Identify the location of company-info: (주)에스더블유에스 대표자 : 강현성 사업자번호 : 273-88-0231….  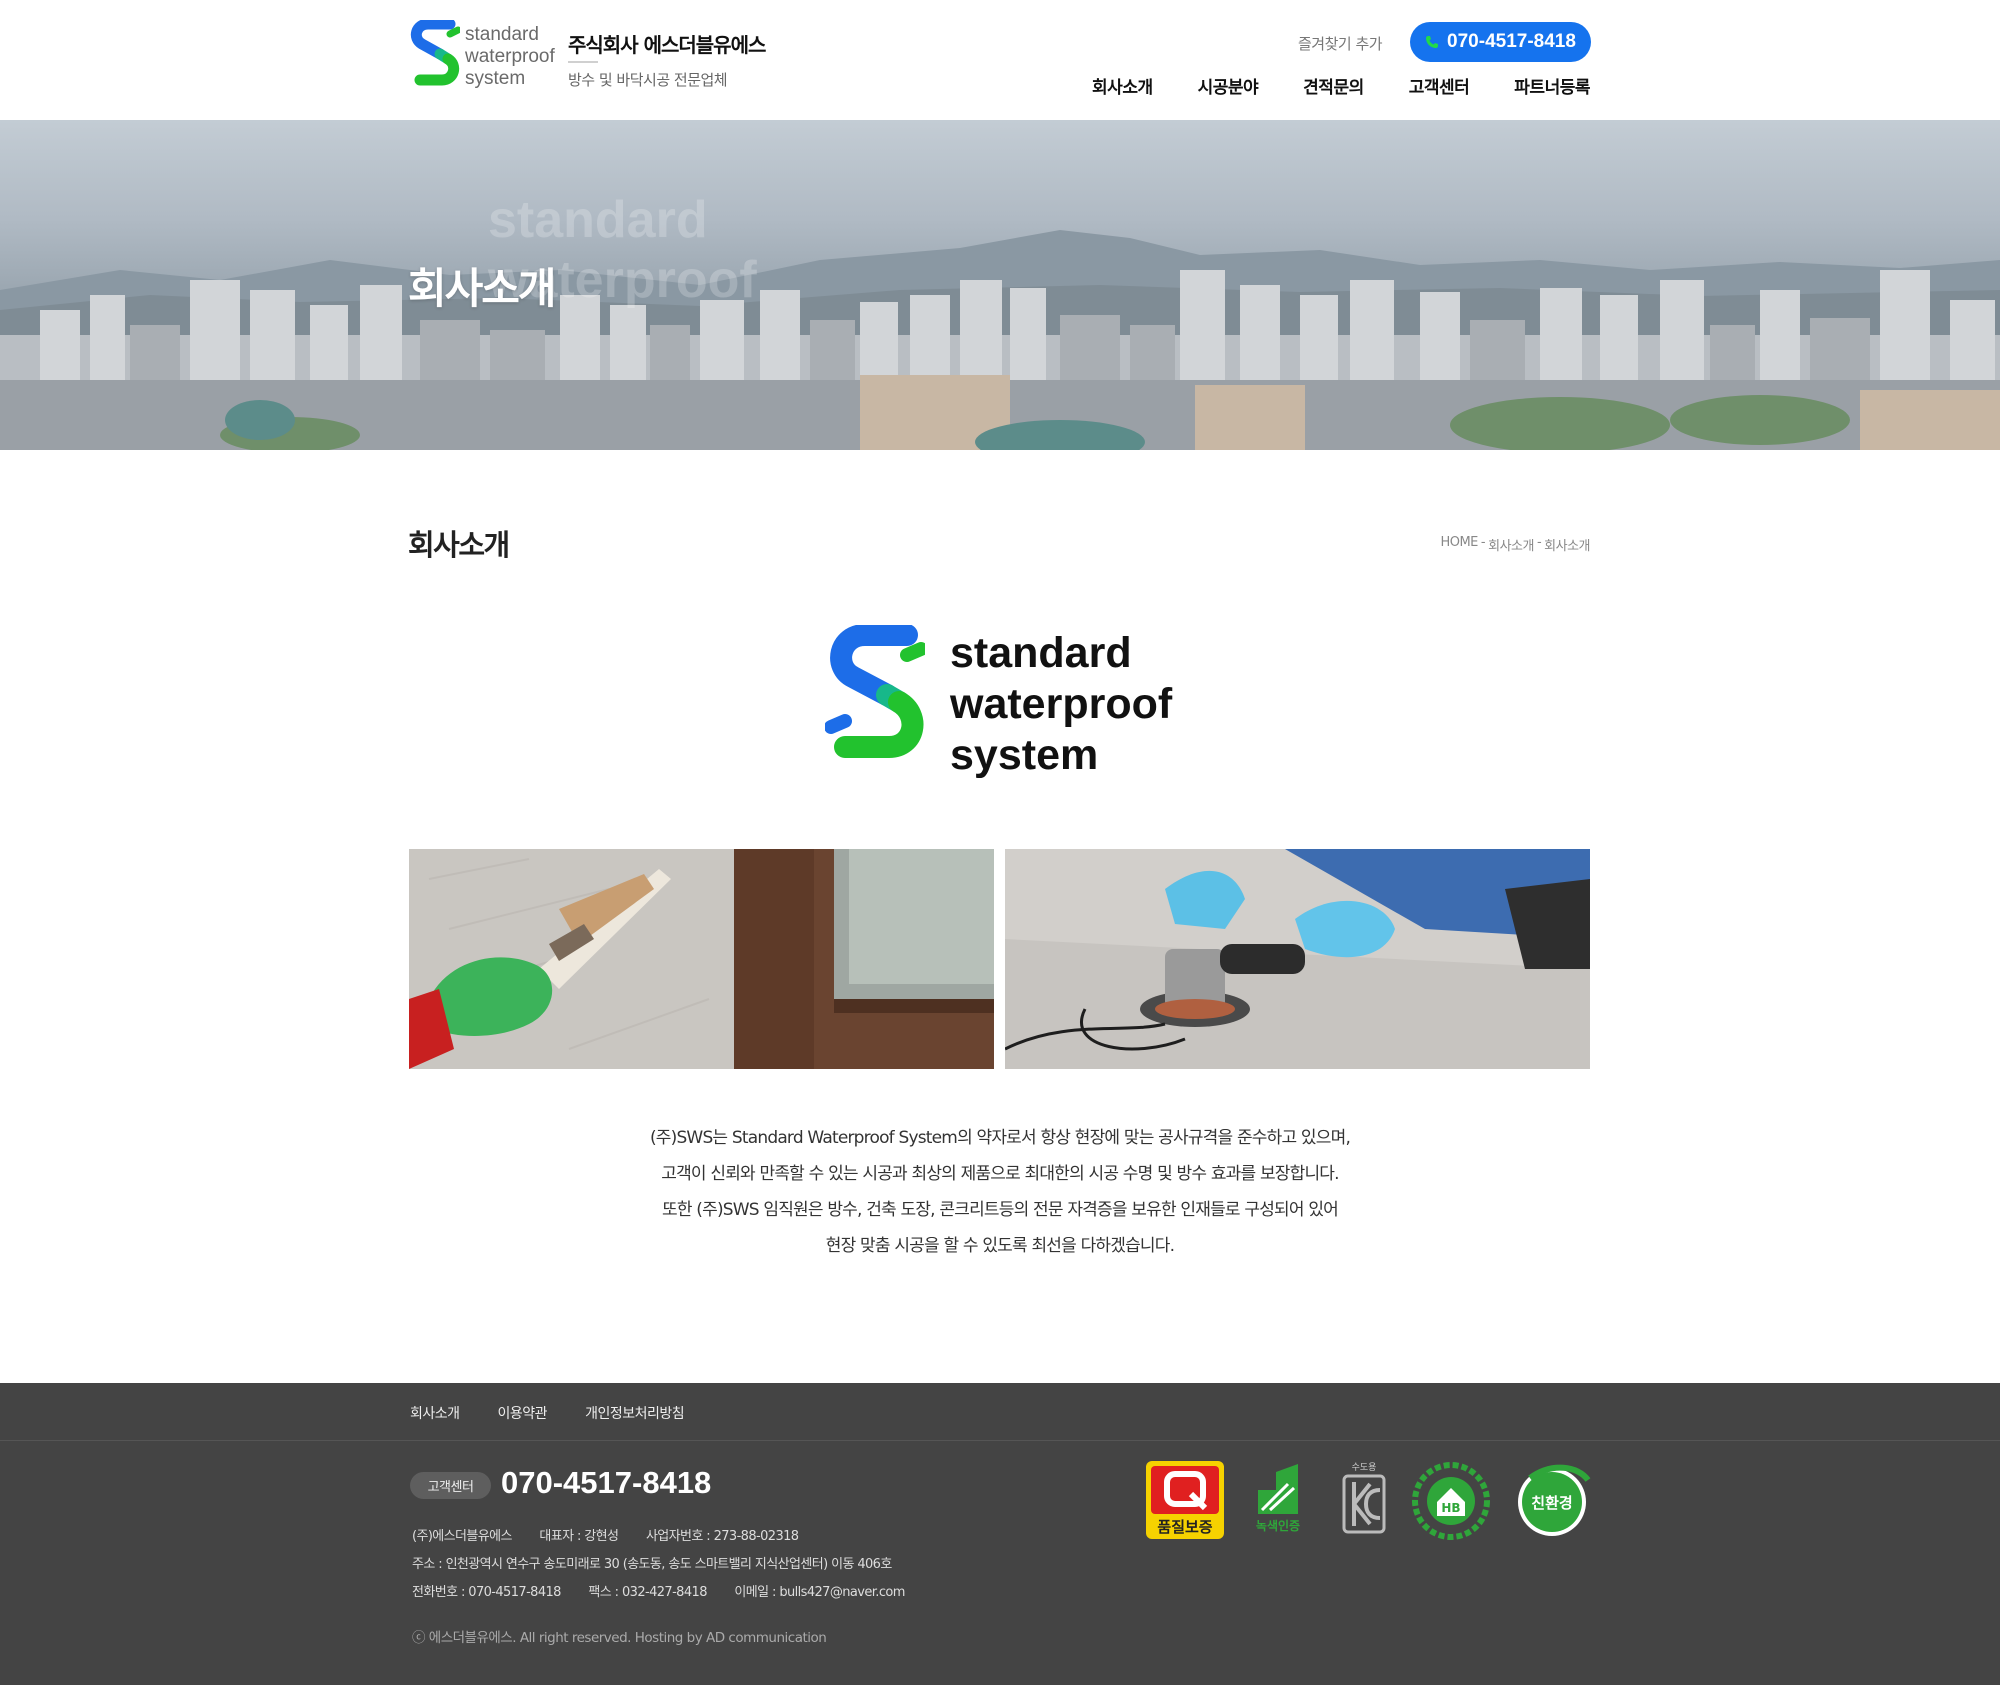
(670, 1565).